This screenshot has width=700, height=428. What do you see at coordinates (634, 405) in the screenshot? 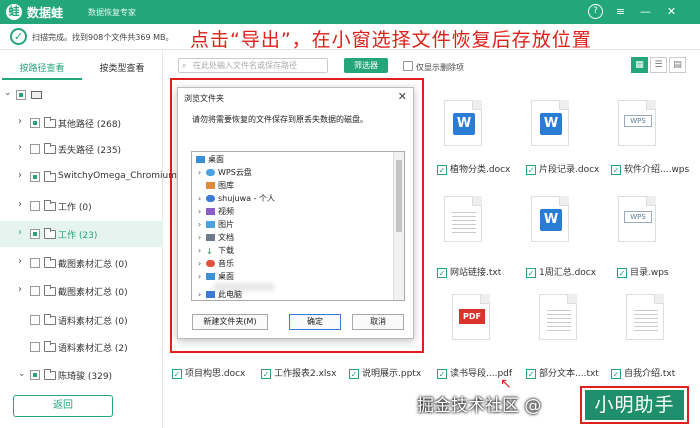
I see `assistant-button: 小明助手` at bounding box center [634, 405].